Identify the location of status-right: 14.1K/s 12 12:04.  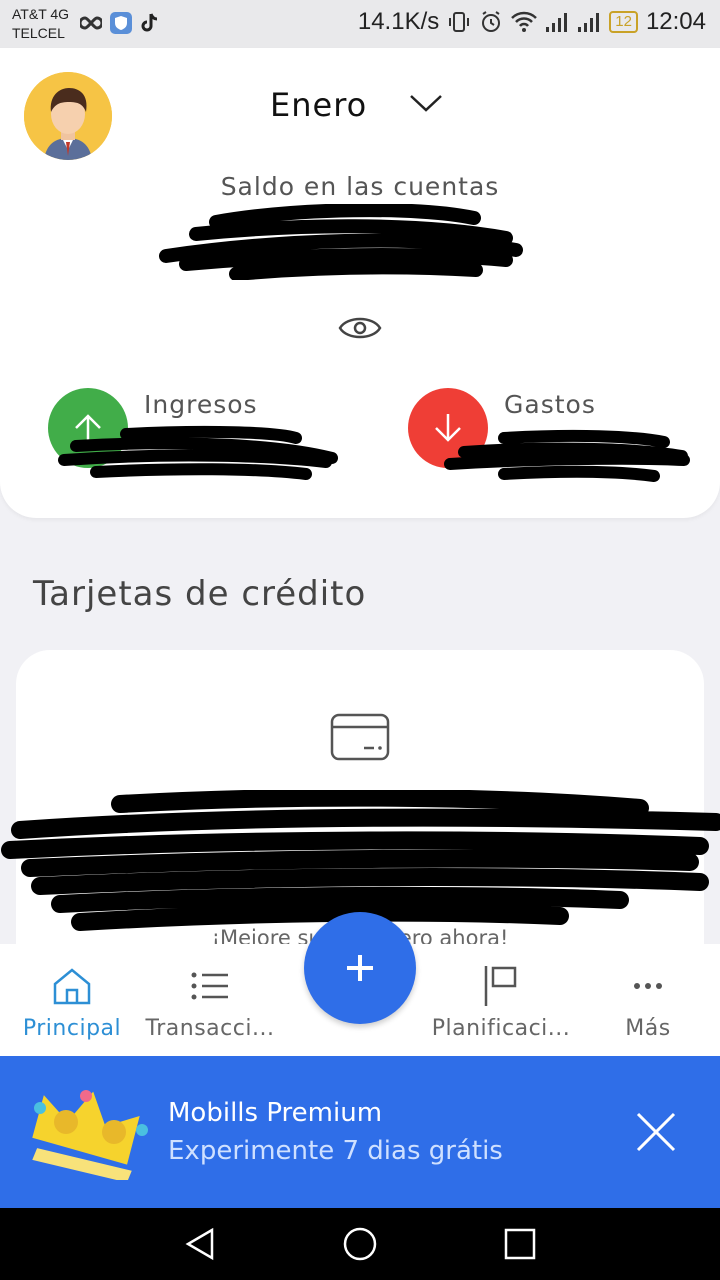
(532, 22).